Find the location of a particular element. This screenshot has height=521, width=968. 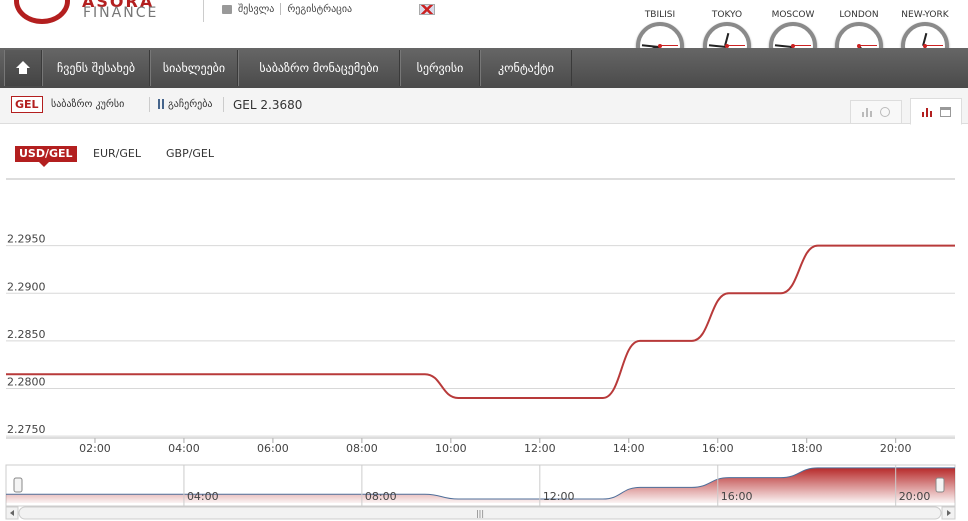

navigator-area is located at coordinates (480, 485).